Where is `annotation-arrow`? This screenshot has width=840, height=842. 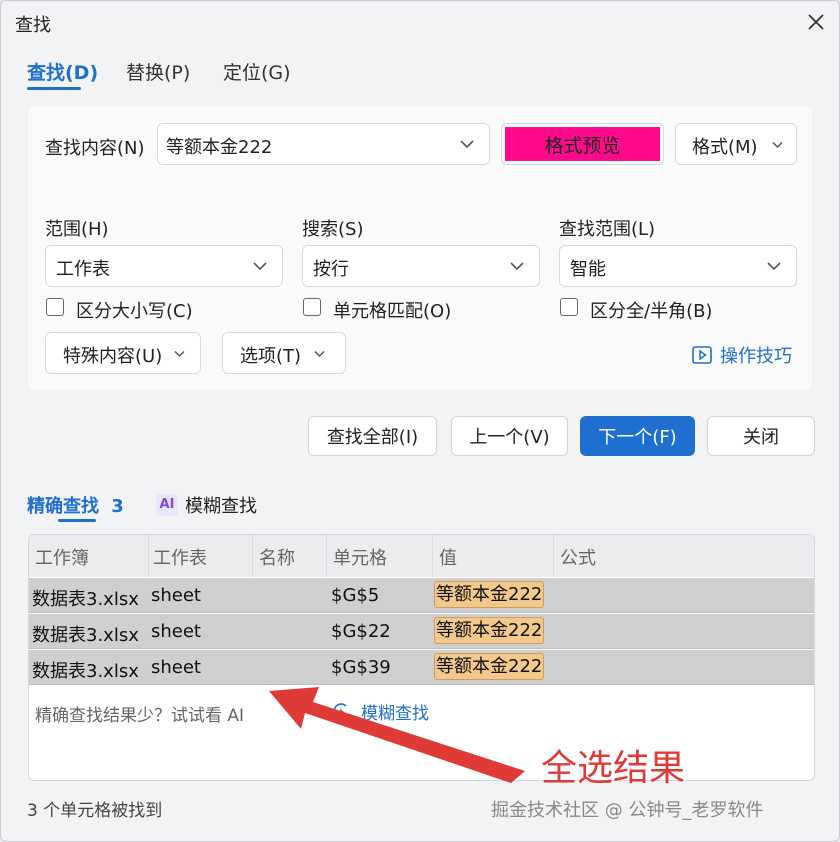
annotation-arrow is located at coordinates (397, 735).